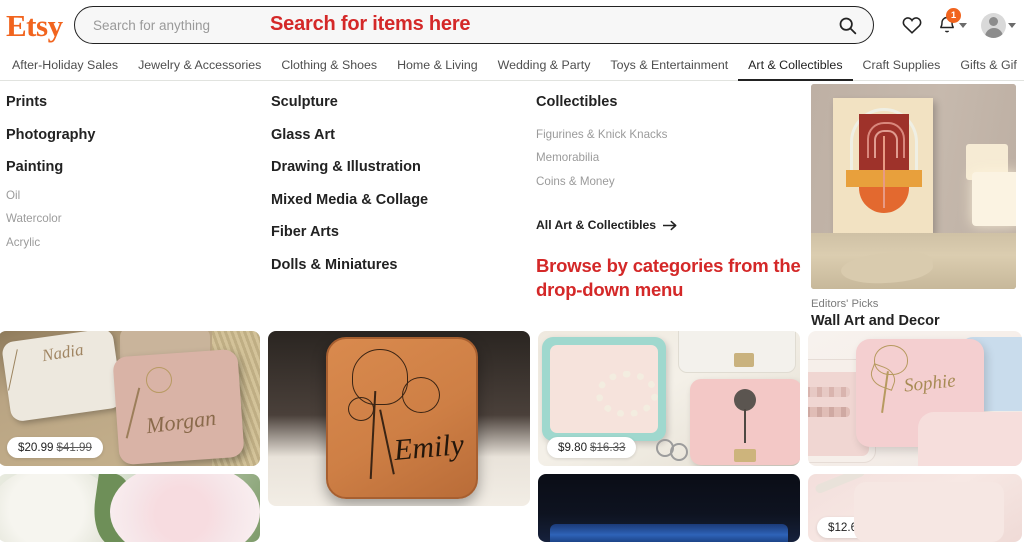 This screenshot has height=542, width=1024. What do you see at coordinates (673, 101) in the screenshot?
I see `menu-item-collectibles: Collectibles` at bounding box center [673, 101].